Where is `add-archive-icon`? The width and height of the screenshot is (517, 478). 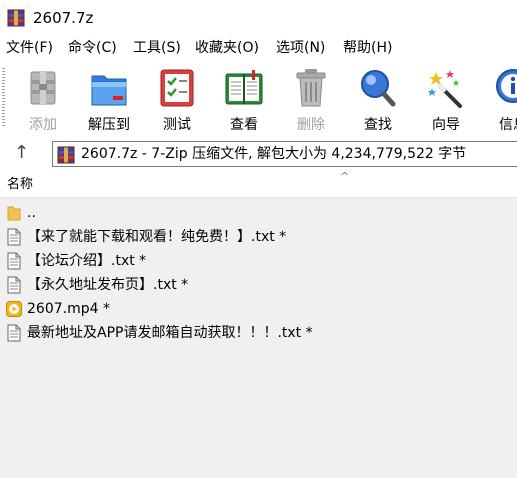 add-archive-icon is located at coordinates (43, 88).